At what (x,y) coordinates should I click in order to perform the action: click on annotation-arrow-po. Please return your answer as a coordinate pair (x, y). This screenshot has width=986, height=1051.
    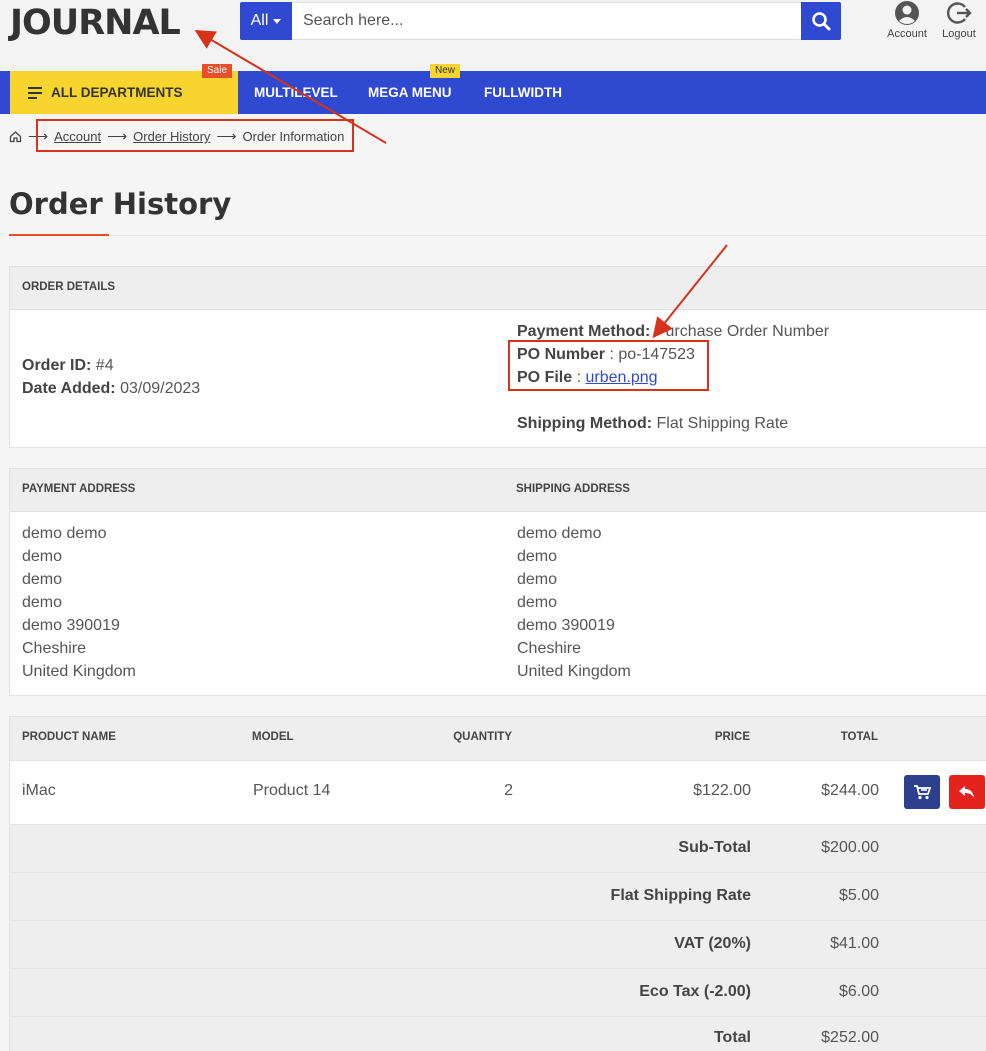
    Looking at the image, I should click on (690, 291).